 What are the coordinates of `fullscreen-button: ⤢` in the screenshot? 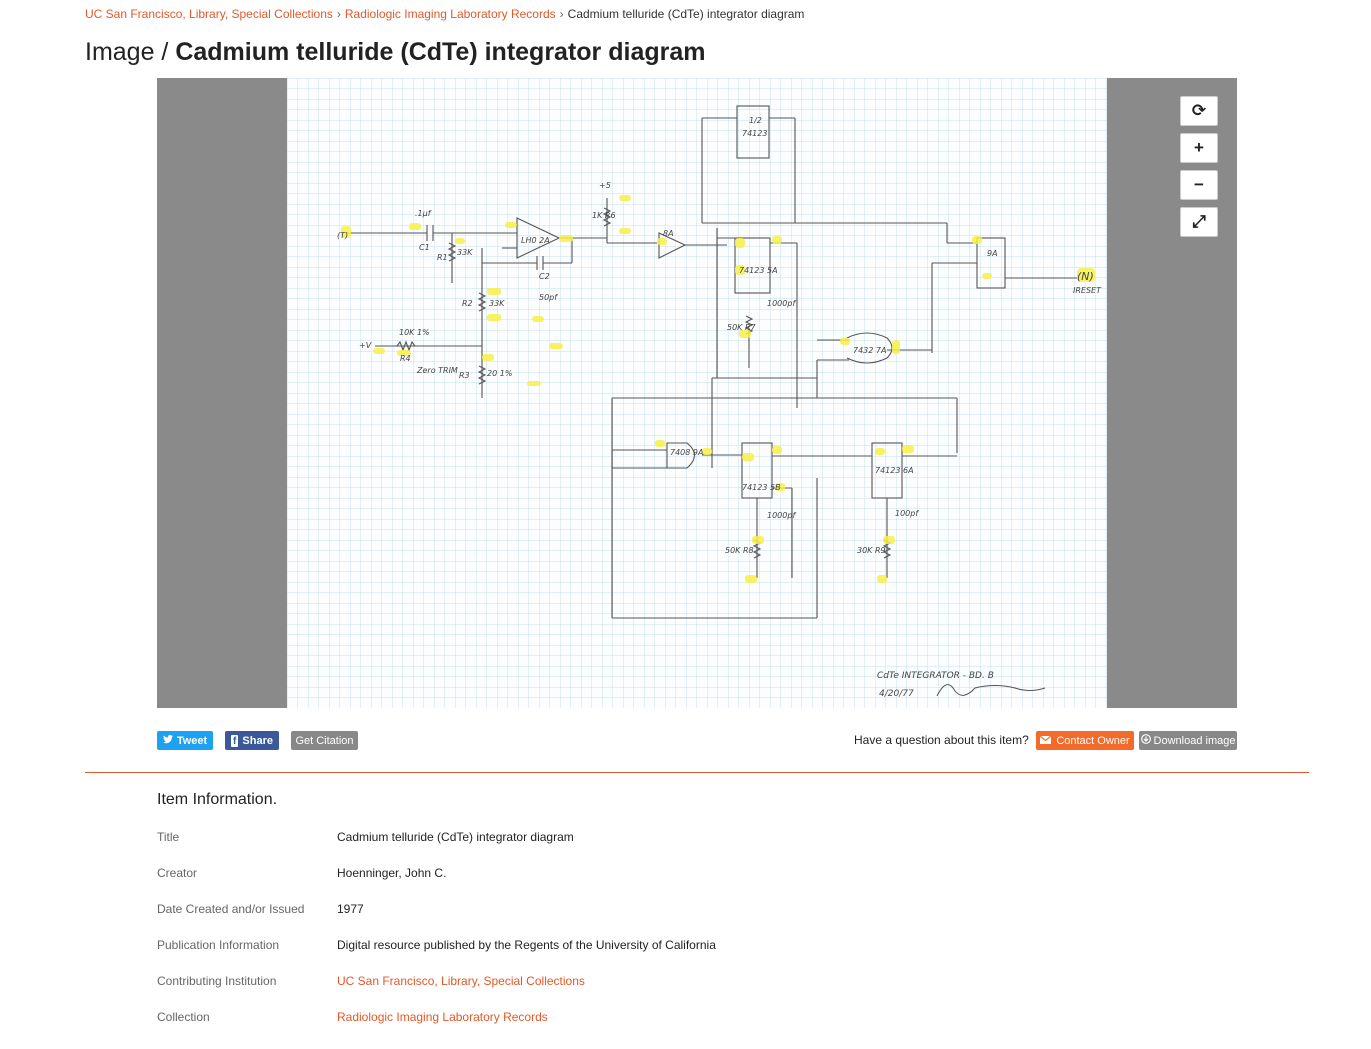 It's located at (1199, 222).